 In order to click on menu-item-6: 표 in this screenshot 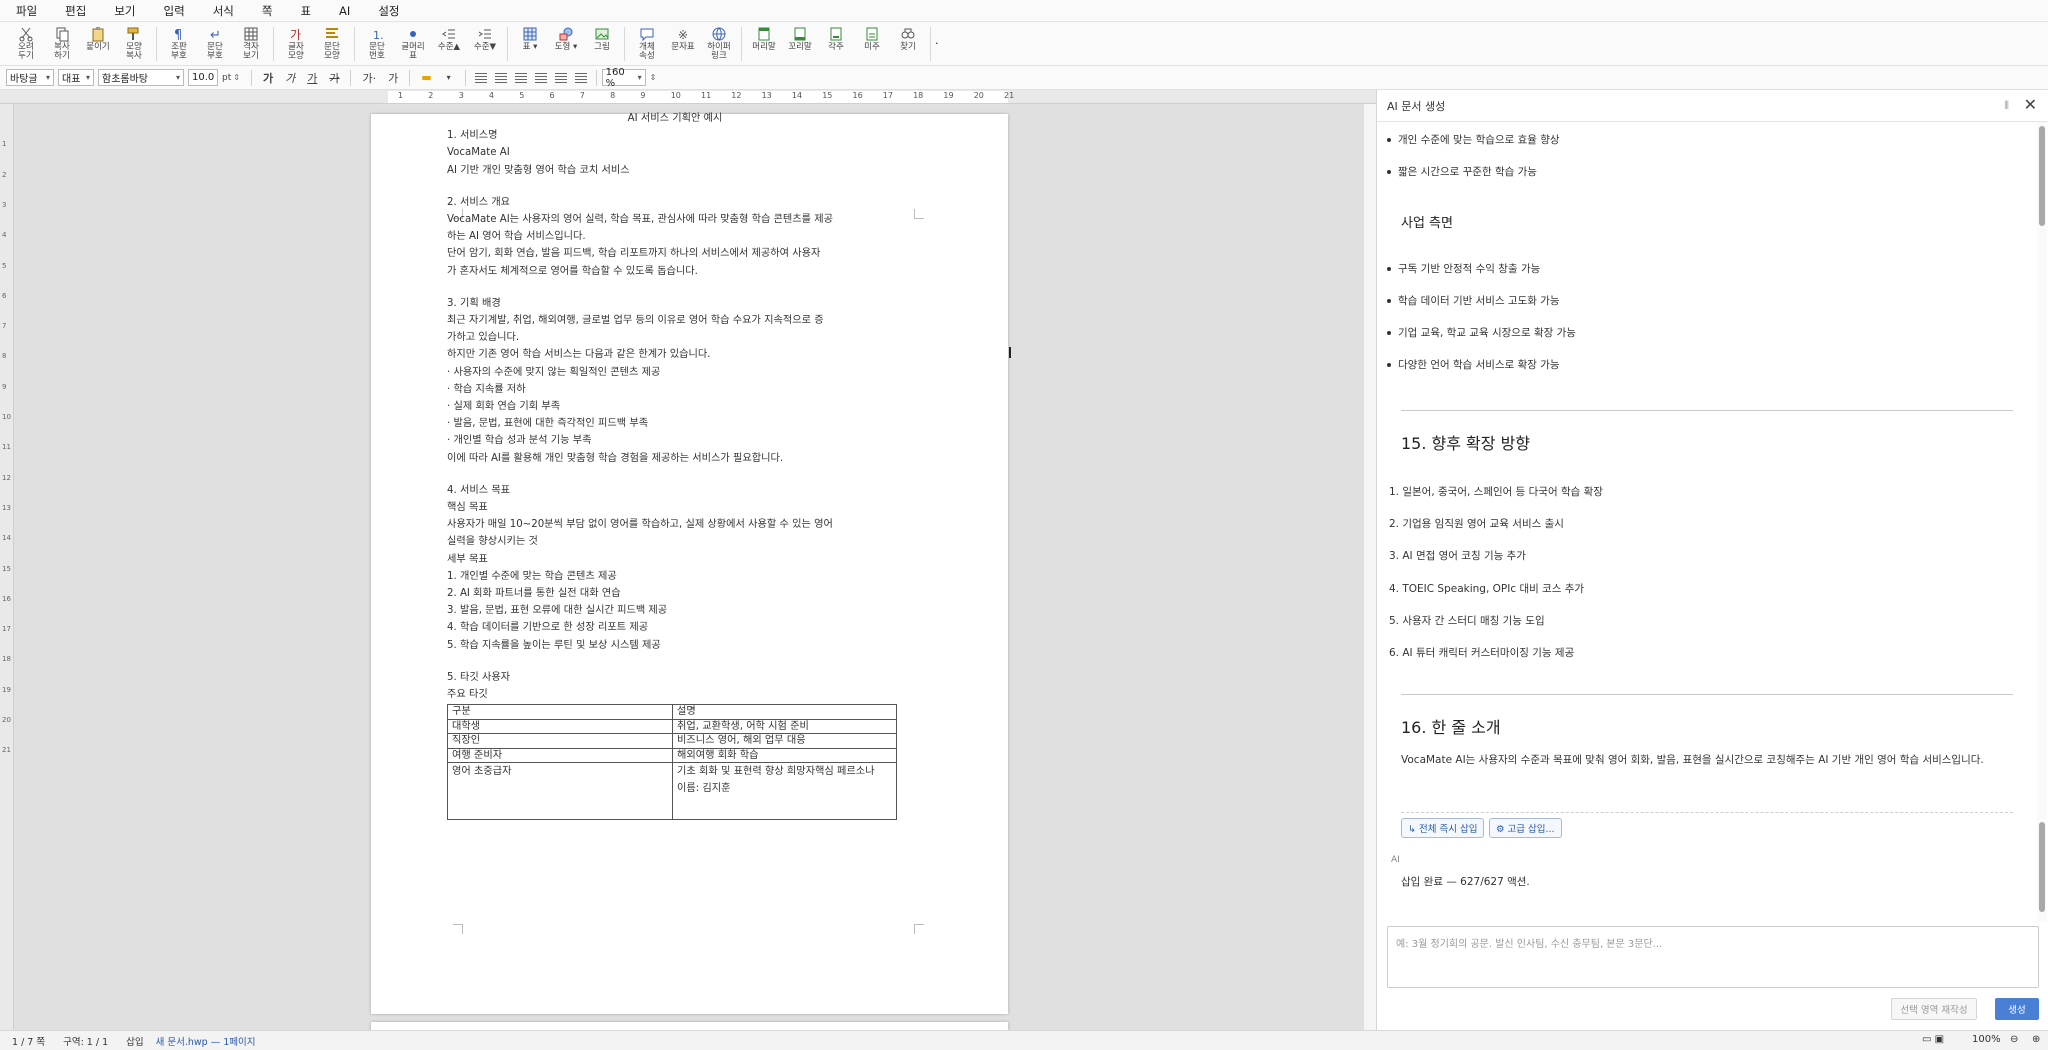, I will do `click(305, 11)`.